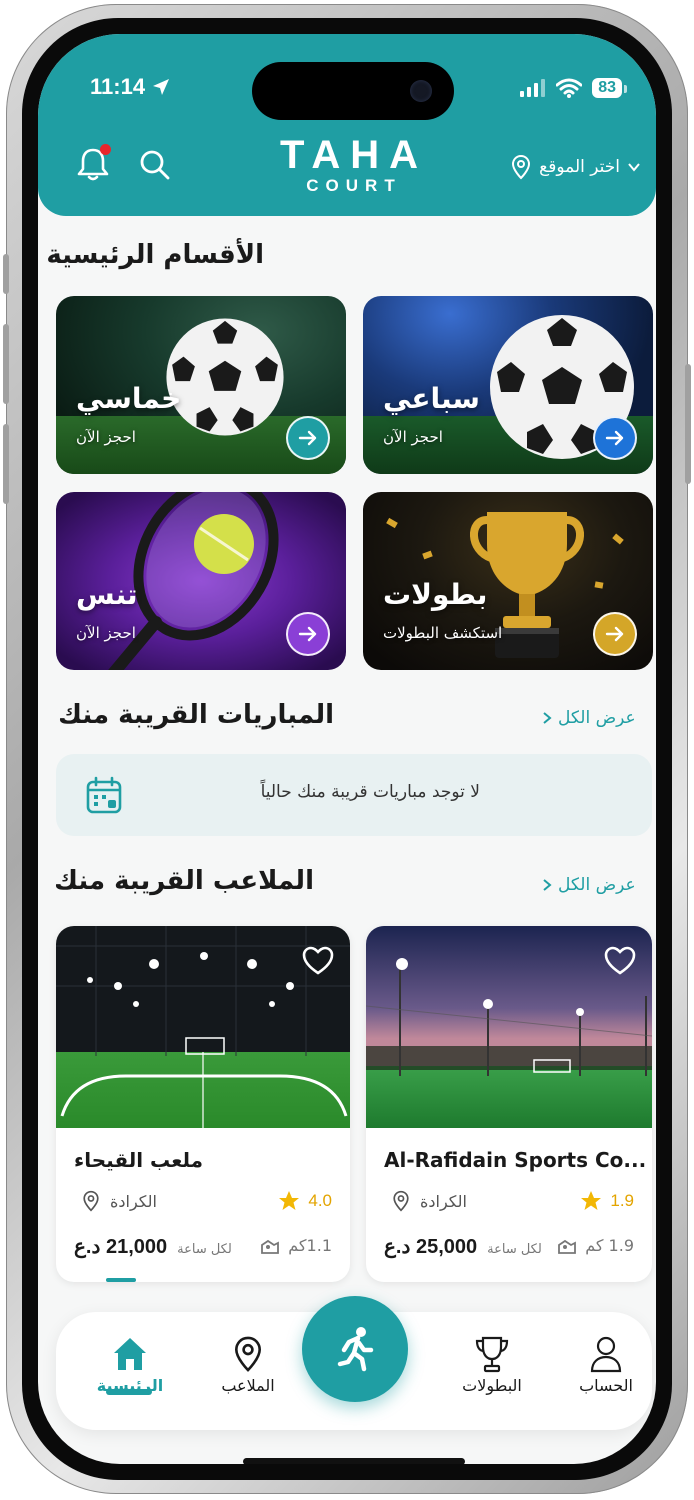 Image resolution: width=694 pixels, height=1500 pixels. What do you see at coordinates (354, 164) in the screenshot?
I see `app-logo: TAHA COURT` at bounding box center [354, 164].